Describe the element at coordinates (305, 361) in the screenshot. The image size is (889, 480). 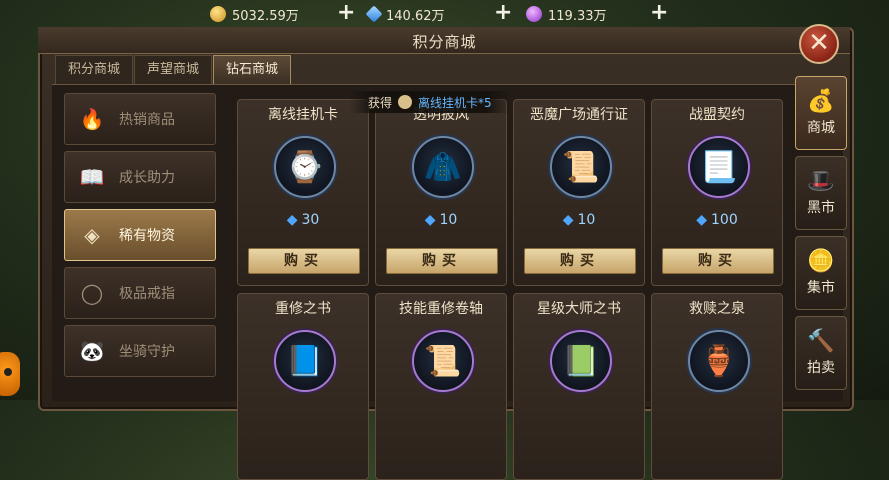
I see `spellbook-icon: 📘` at that location.